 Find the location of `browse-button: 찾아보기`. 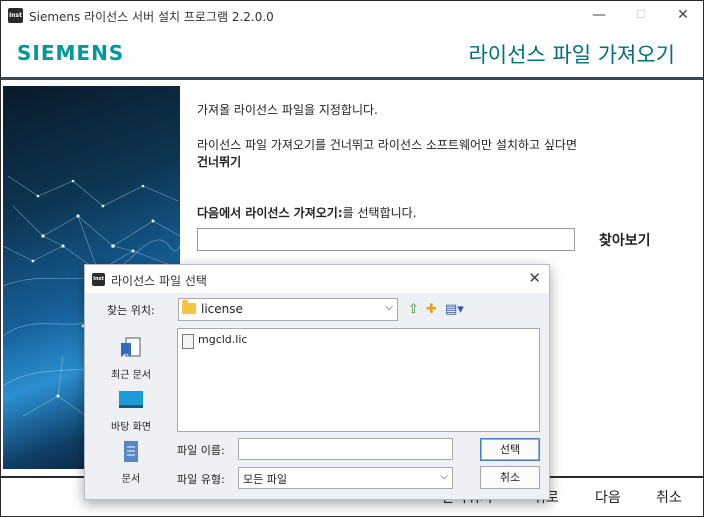

browse-button: 찾아보기 is located at coordinates (625, 240).